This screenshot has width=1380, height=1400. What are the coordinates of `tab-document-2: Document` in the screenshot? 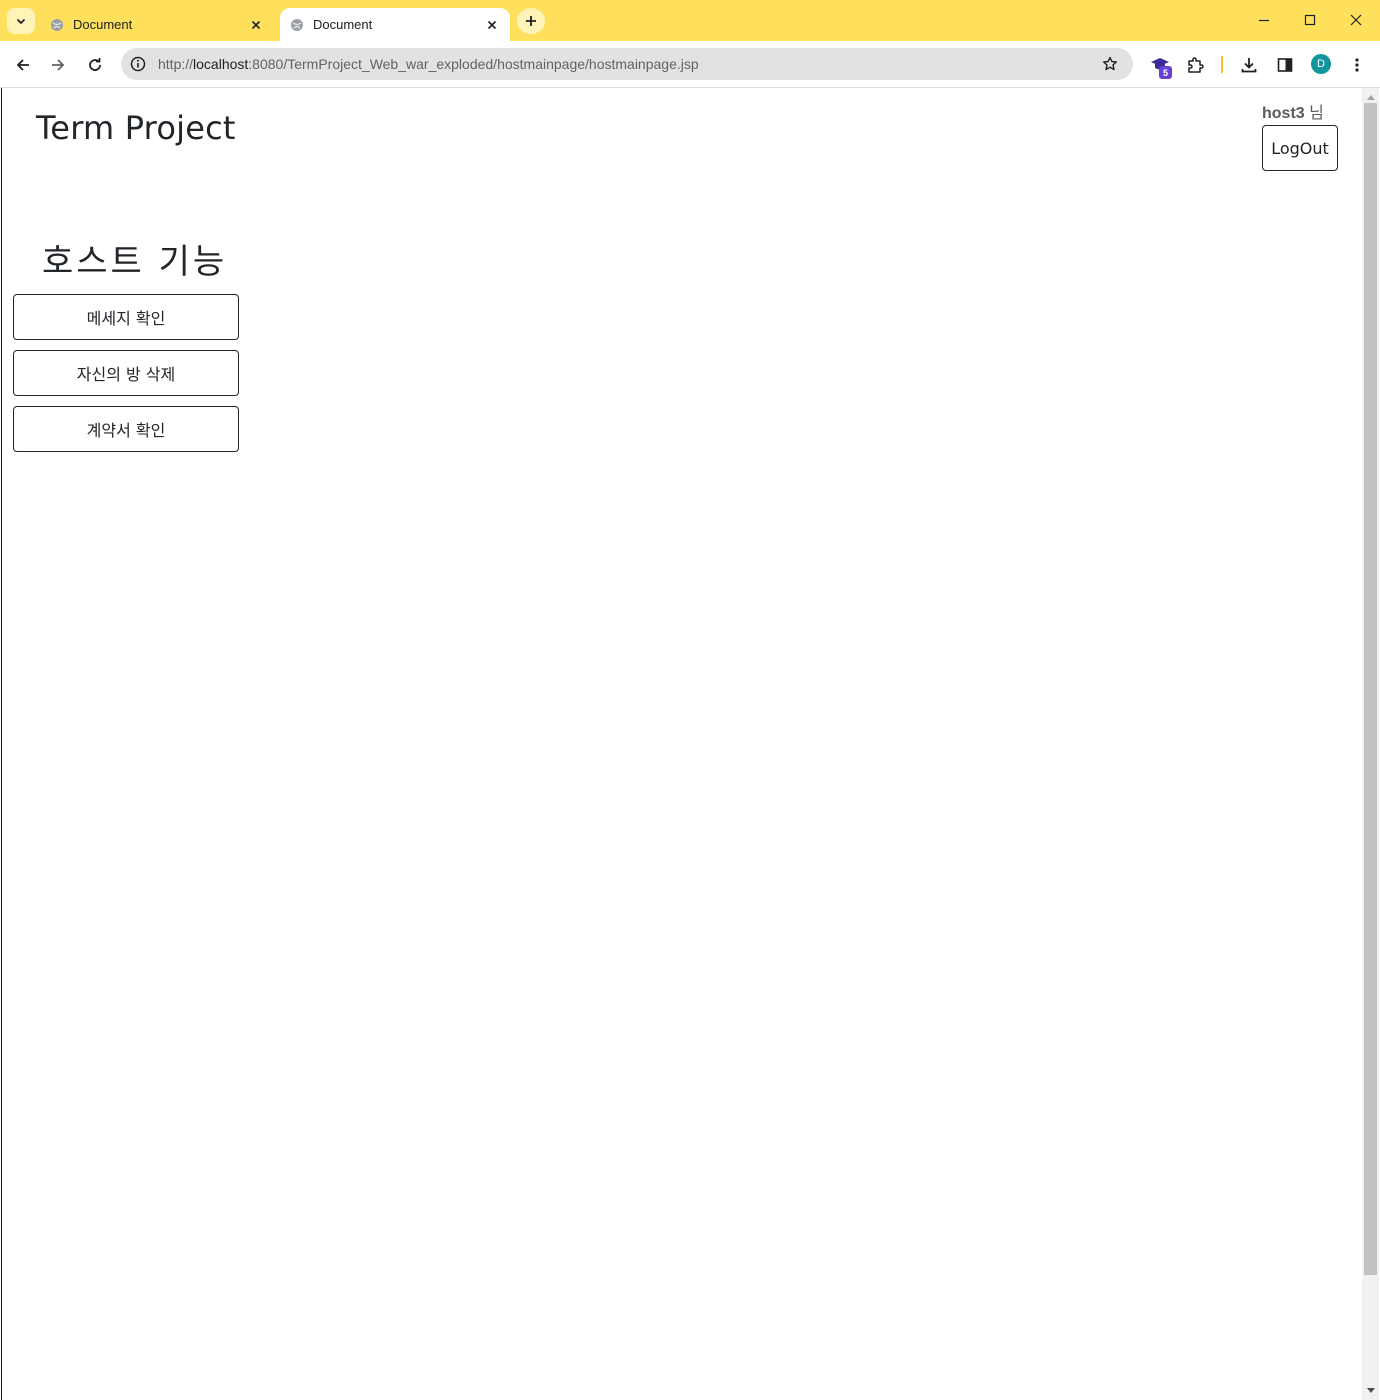 It's located at (395, 24).